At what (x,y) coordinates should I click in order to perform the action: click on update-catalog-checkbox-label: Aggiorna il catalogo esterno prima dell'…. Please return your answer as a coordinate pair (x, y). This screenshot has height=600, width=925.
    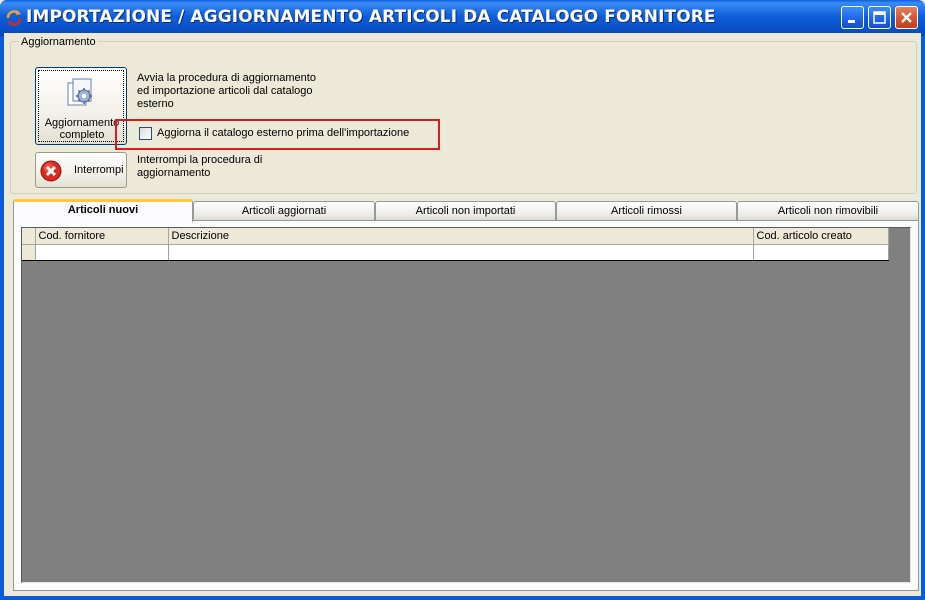
    Looking at the image, I should click on (283, 133).